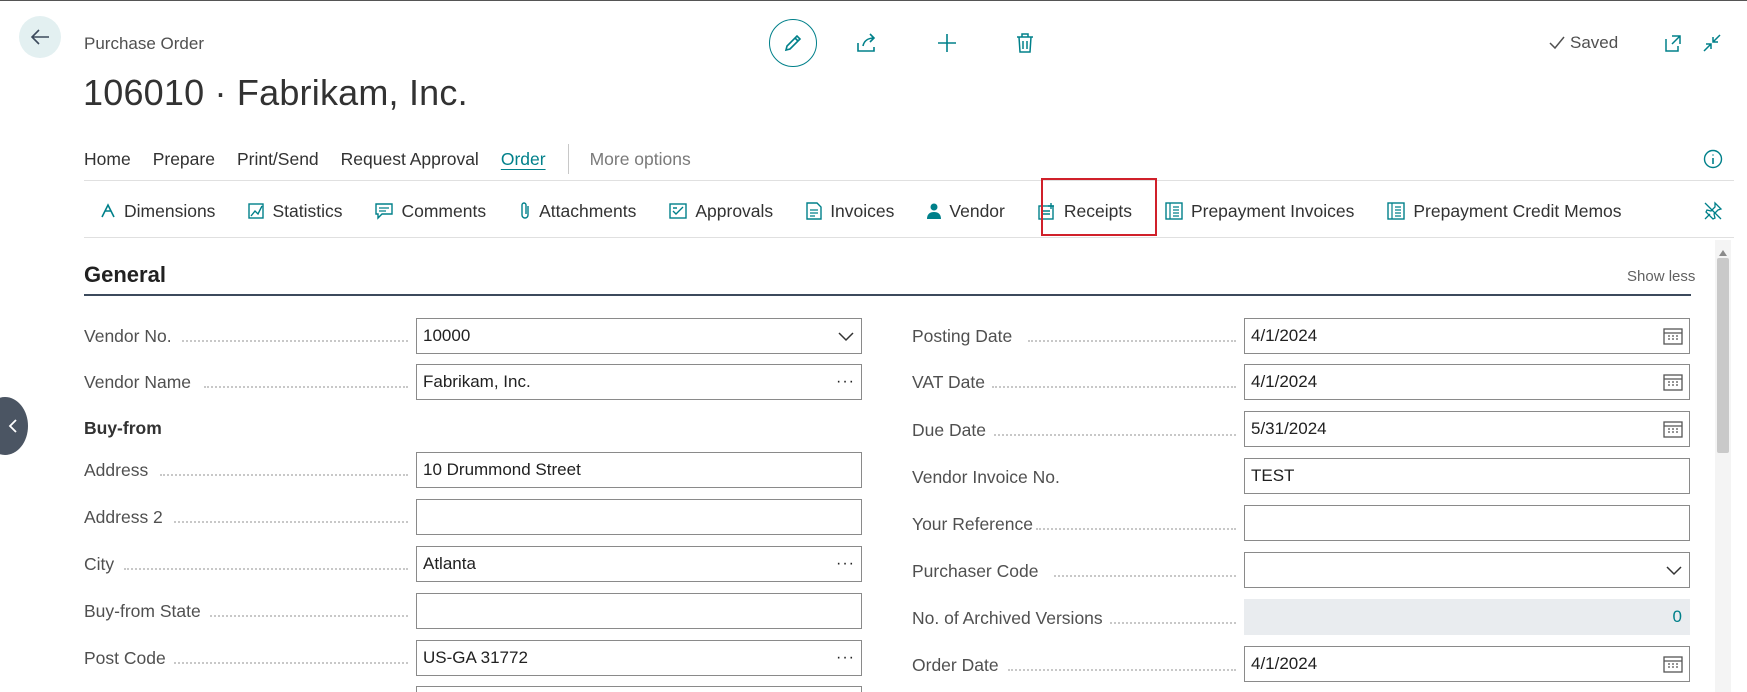 The width and height of the screenshot is (1747, 692). What do you see at coordinates (1467, 336) in the screenshot?
I see `posting-date-field: 4/1/2024` at bounding box center [1467, 336].